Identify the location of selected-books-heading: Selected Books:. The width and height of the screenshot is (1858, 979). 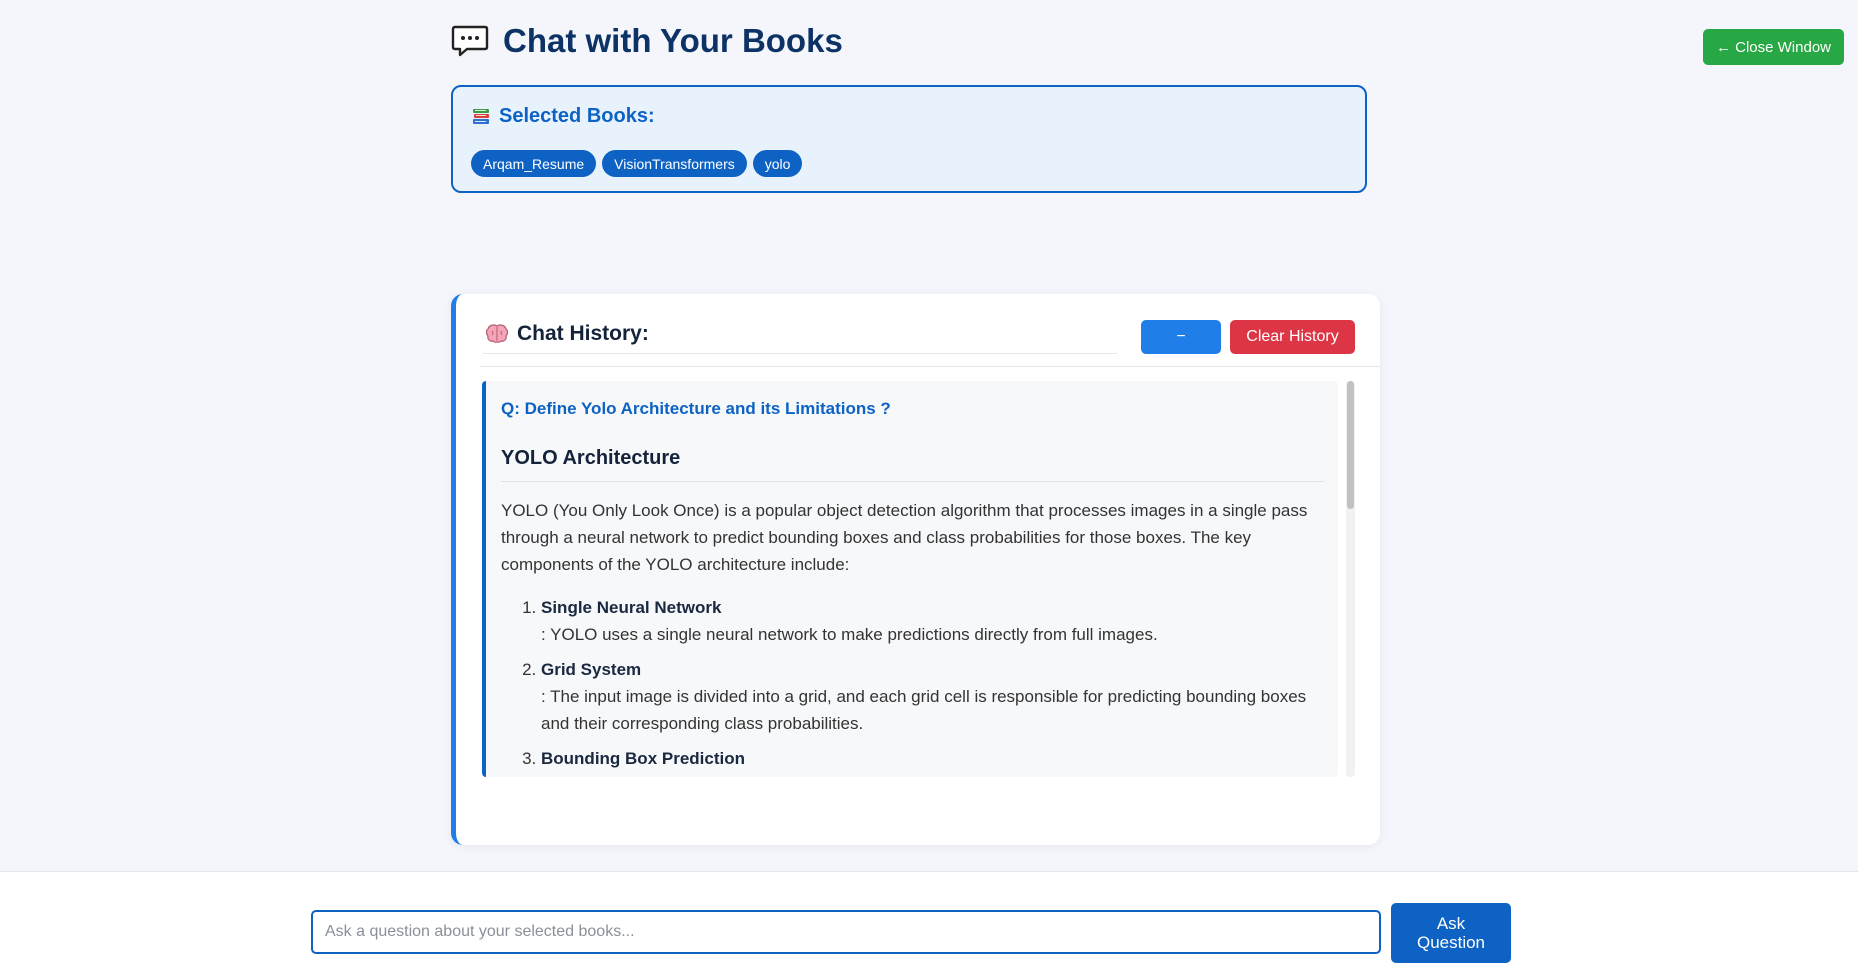
(563, 116).